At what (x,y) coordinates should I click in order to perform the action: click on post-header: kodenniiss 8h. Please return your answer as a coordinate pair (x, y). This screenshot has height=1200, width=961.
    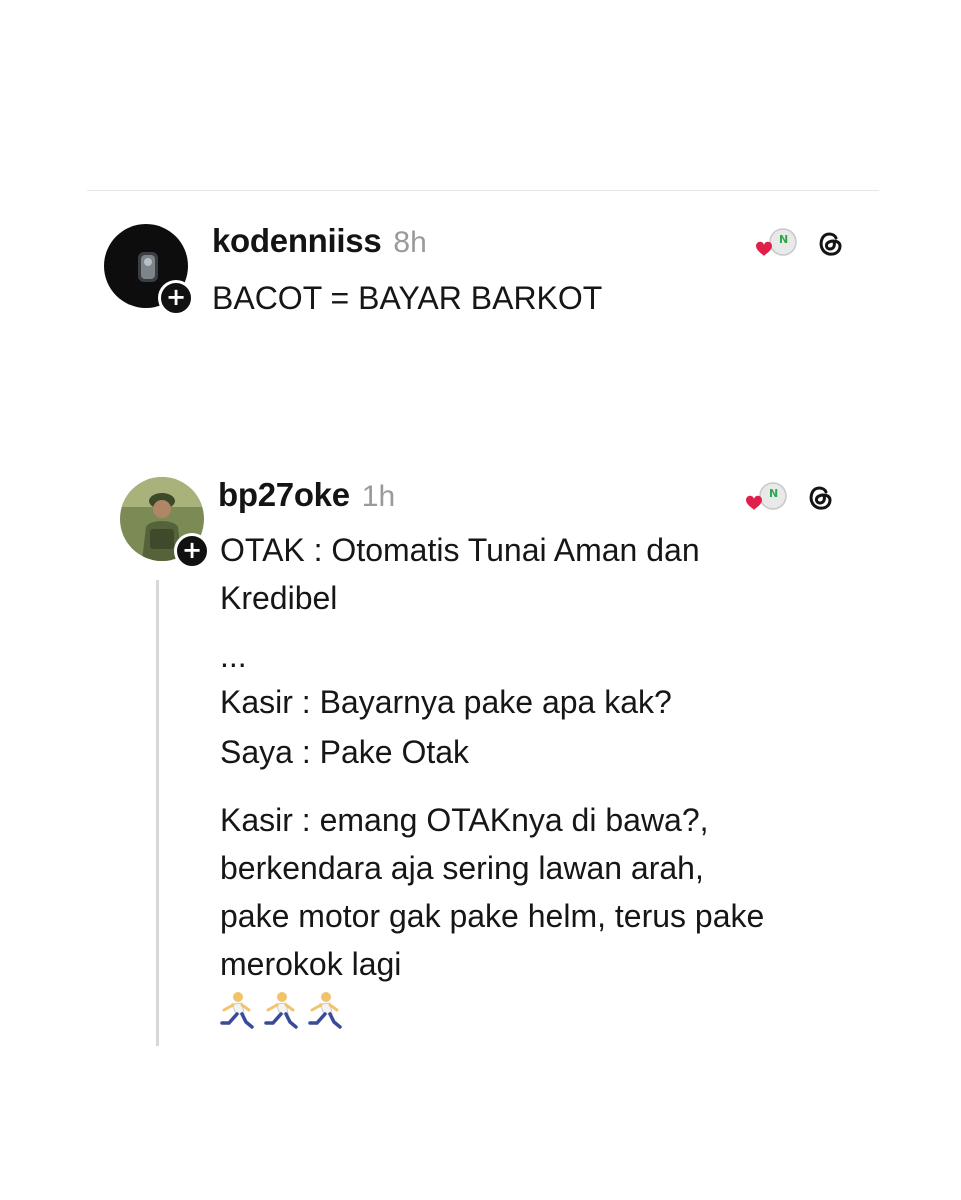
    Looking at the image, I should click on (319, 241).